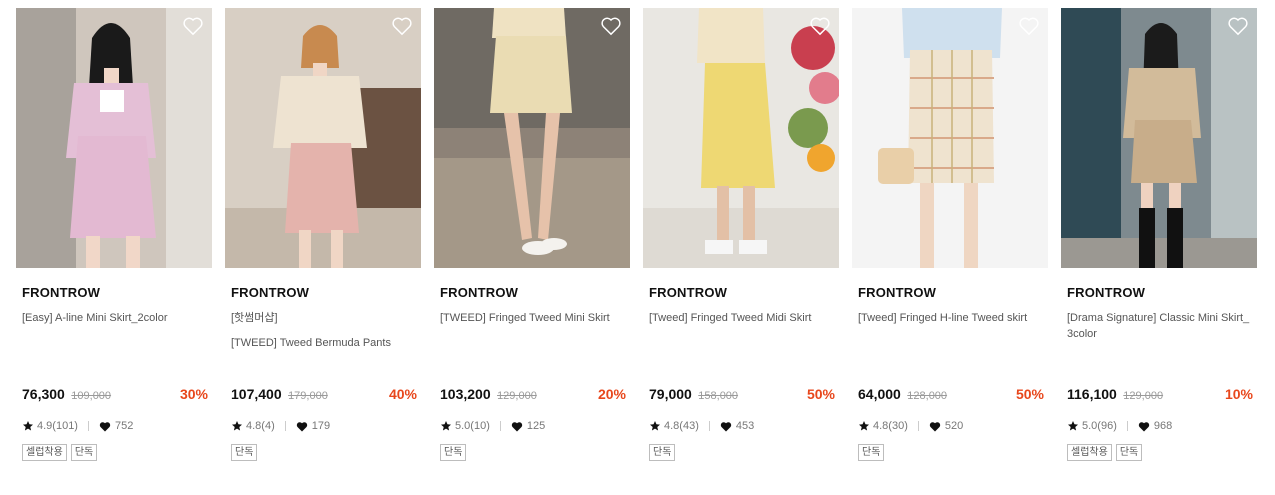 The image size is (1275, 495). Describe the element at coordinates (260, 426) in the screenshot. I see `rating-text: 4.8(4)` at that location.